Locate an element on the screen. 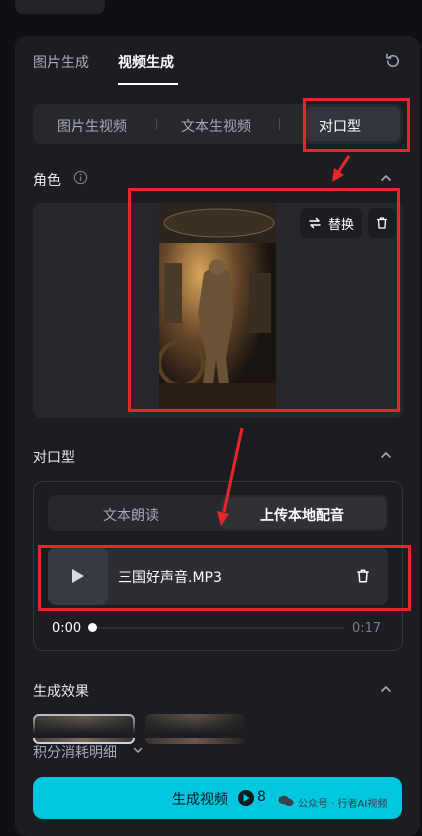 This screenshot has height=836, width=422. generate-button-label: 生成视频 is located at coordinates (200, 800).